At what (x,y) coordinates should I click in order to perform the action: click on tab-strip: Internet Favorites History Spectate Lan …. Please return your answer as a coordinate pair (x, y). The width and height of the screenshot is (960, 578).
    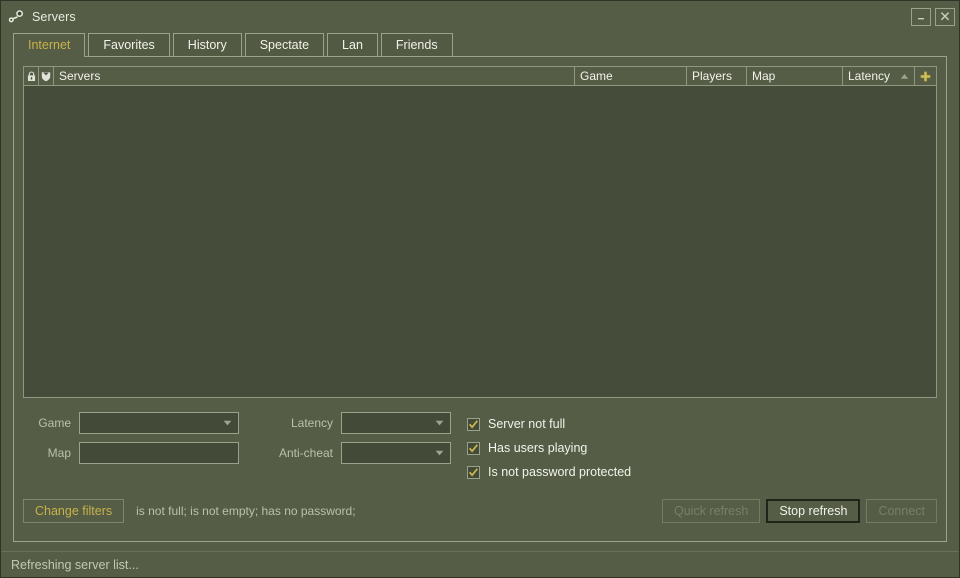
    Looking at the image, I should click on (480, 44).